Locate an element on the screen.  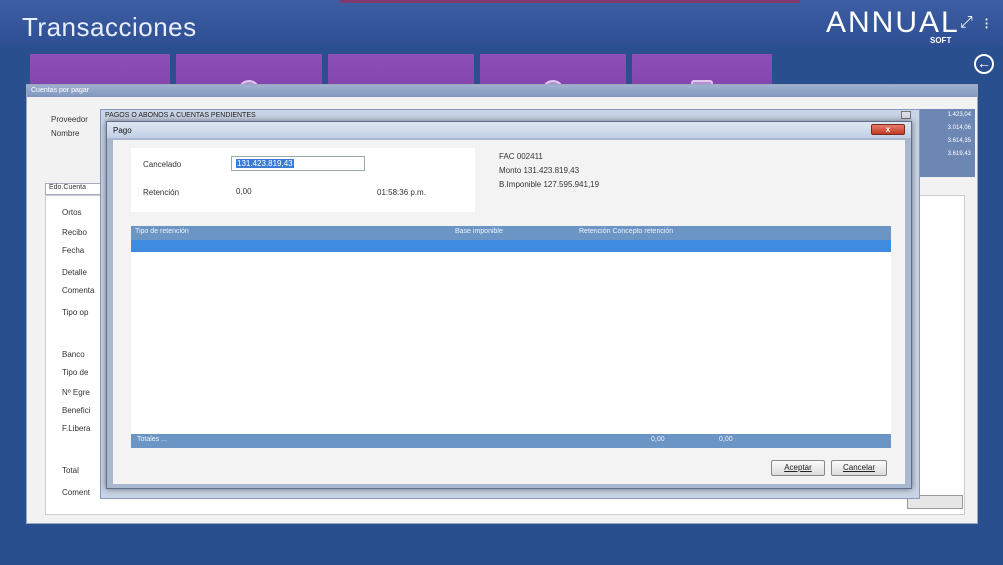
retencion-input: 0,00 is located at coordinates (298, 191).